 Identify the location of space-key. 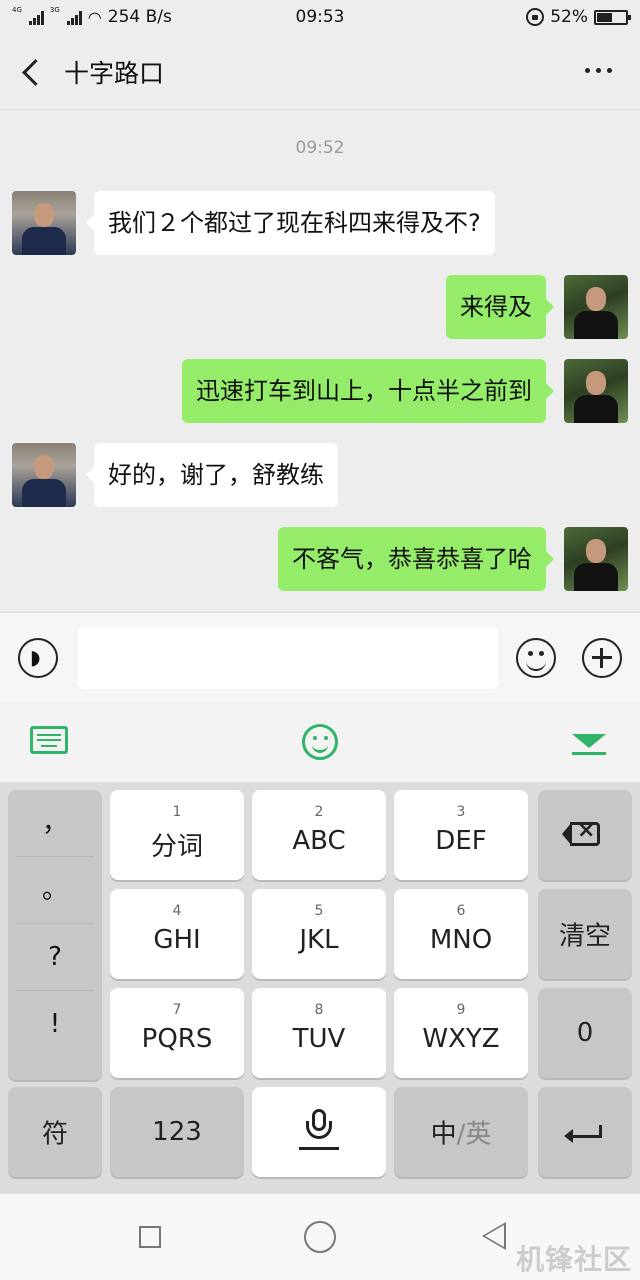
(319, 1132).